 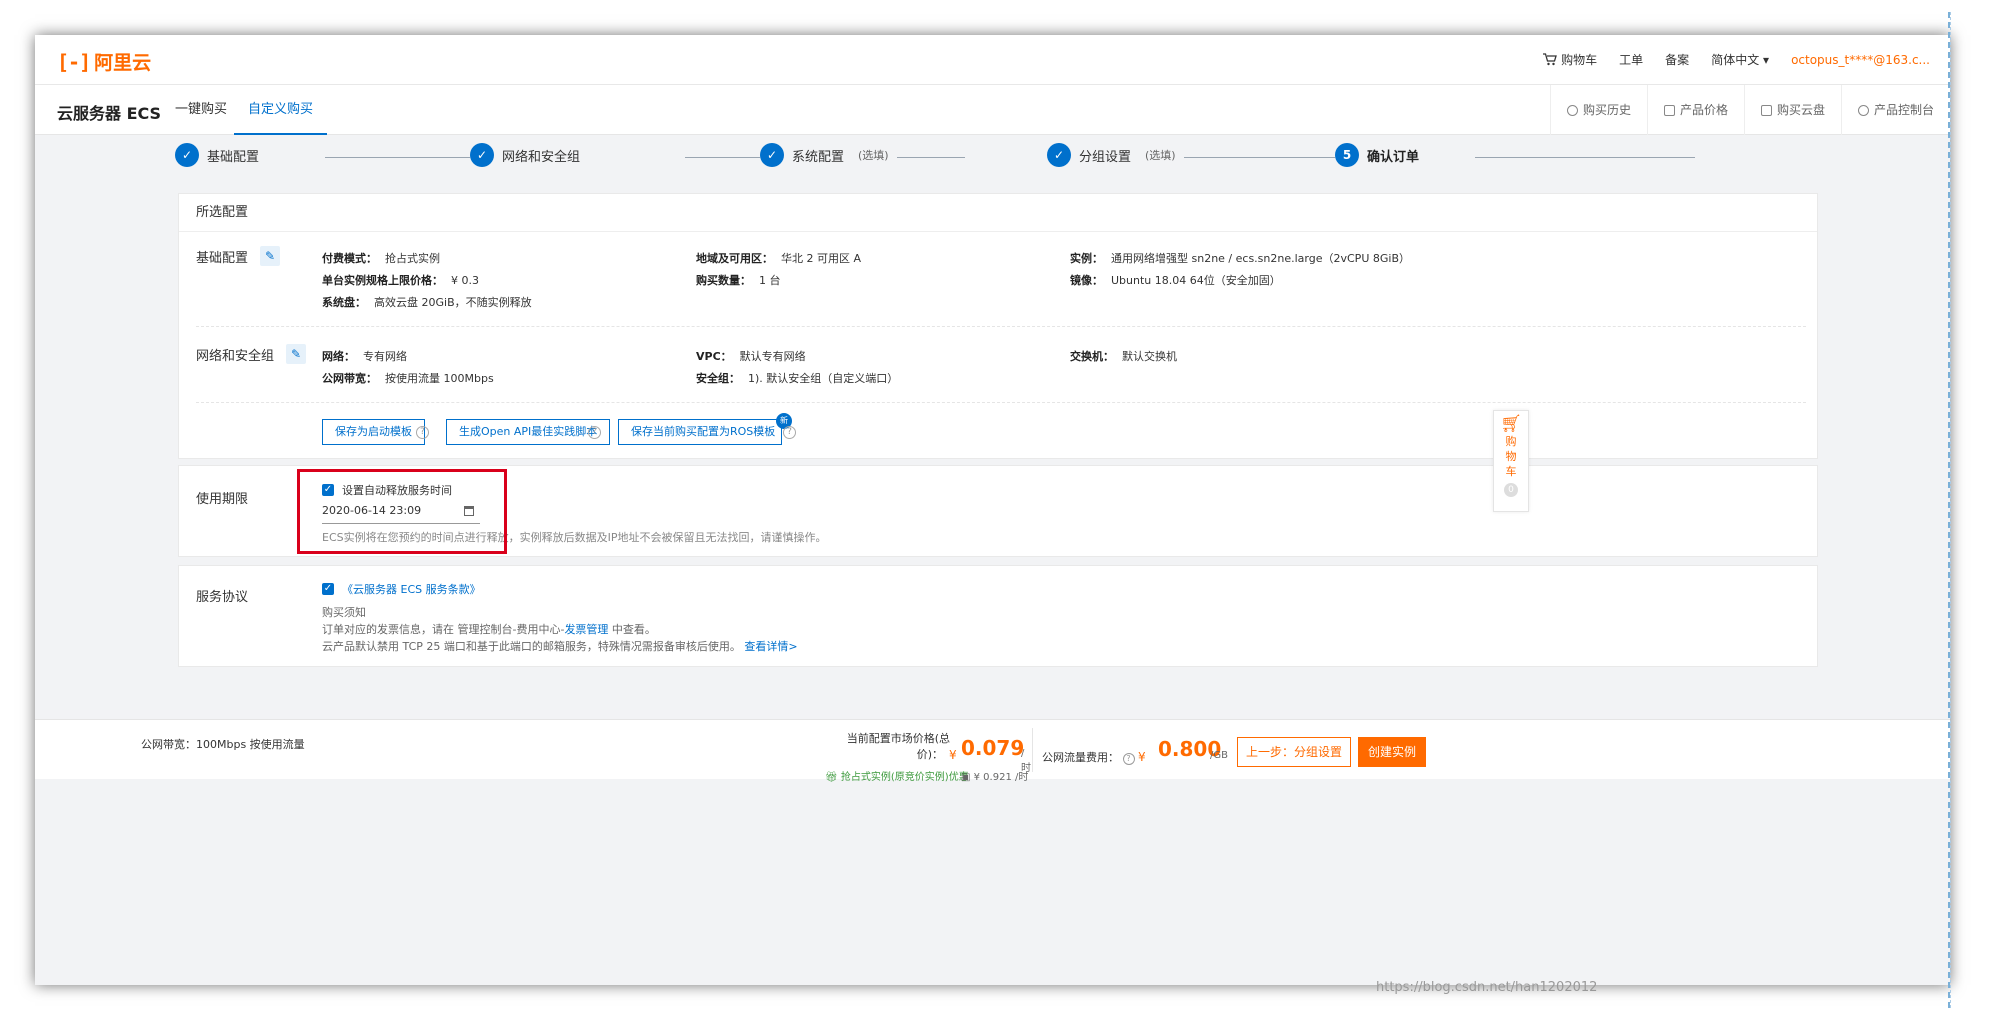 What do you see at coordinates (222, 499) in the screenshot?
I see `usage-label: 使用期限` at bounding box center [222, 499].